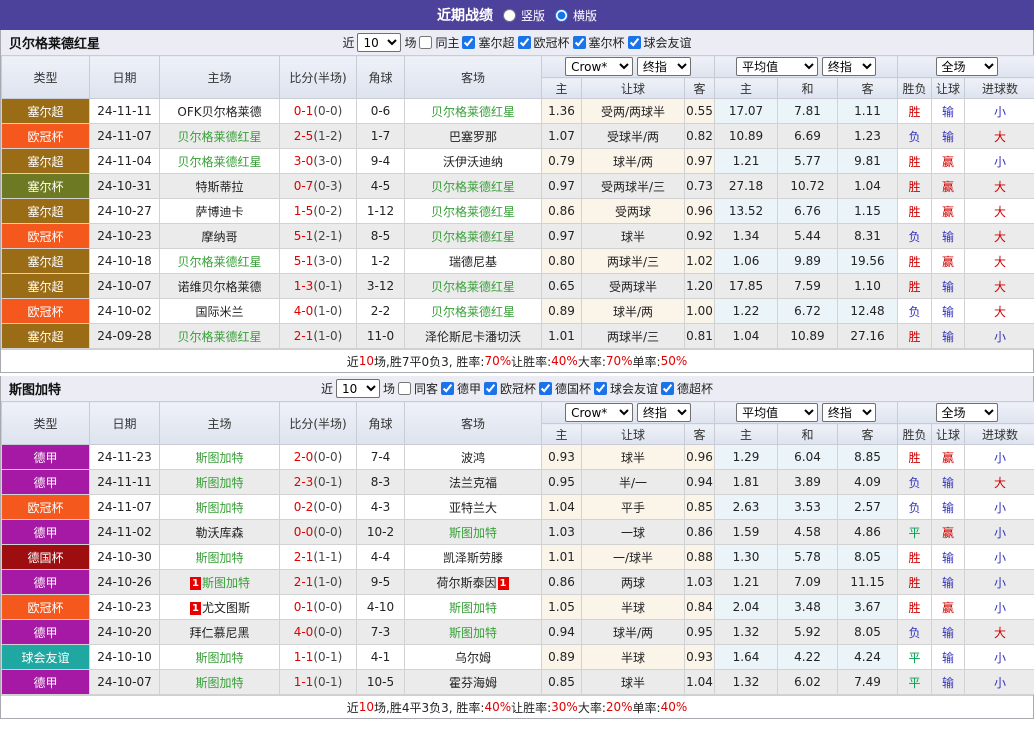 Image resolution: width=1034 pixels, height=734 pixels. What do you see at coordinates (687, 388) in the screenshot?
I see `league-filter-checkbox: 德超杯` at bounding box center [687, 388].